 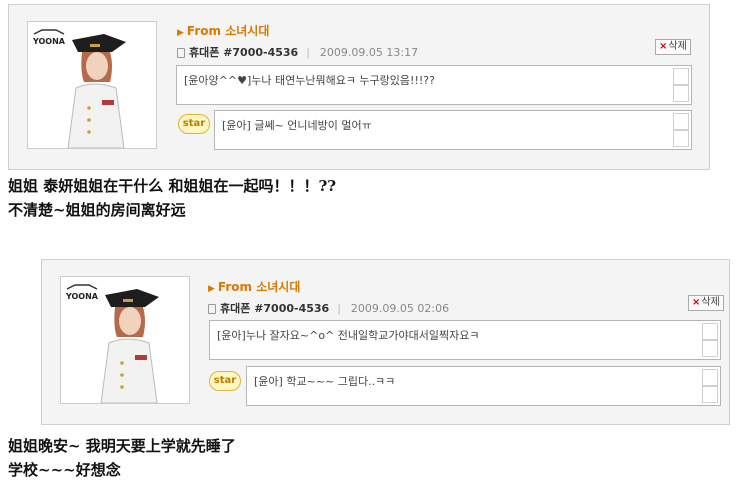 What do you see at coordinates (348, 335) in the screenshot?
I see `comment-text: [윤아]누나 잘자요~^o^ 전내일학교가야대서일찍자요ㅋ` at bounding box center [348, 335].